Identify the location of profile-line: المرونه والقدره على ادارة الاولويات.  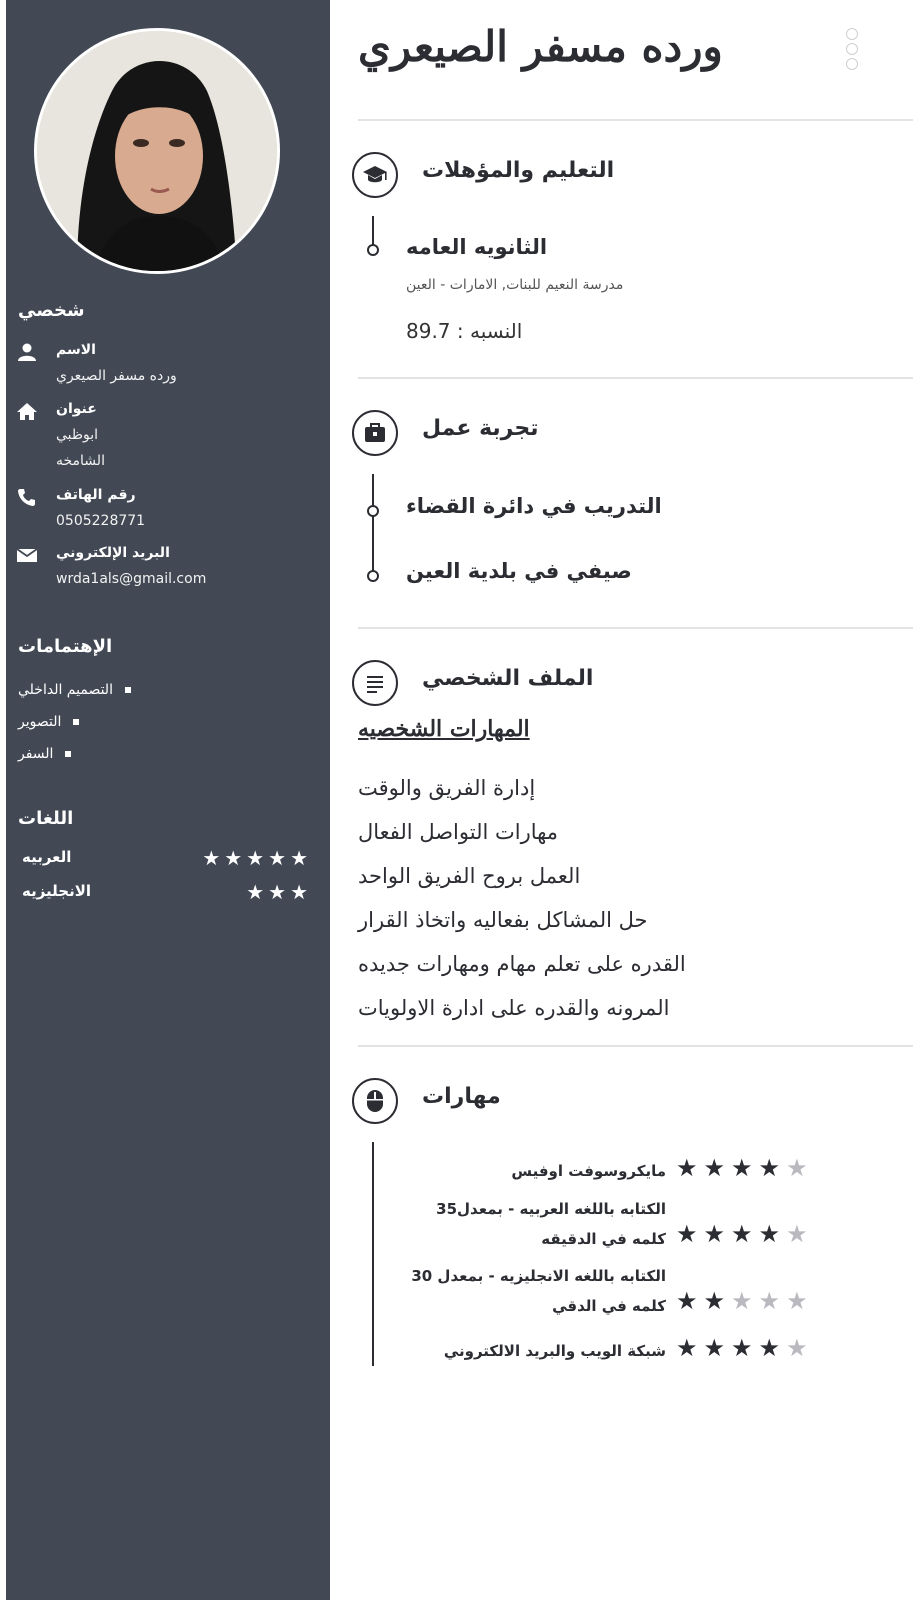
(514, 1008).